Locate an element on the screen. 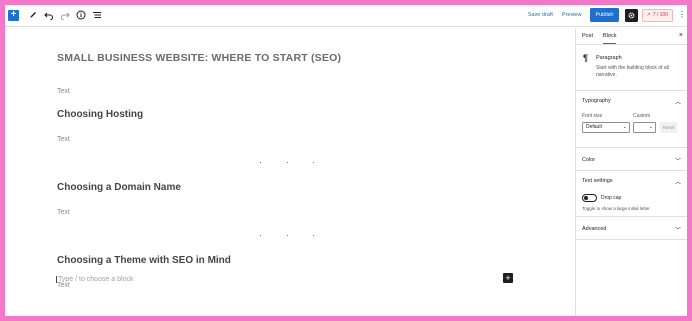  typography-title: Typography is located at coordinates (596, 101).